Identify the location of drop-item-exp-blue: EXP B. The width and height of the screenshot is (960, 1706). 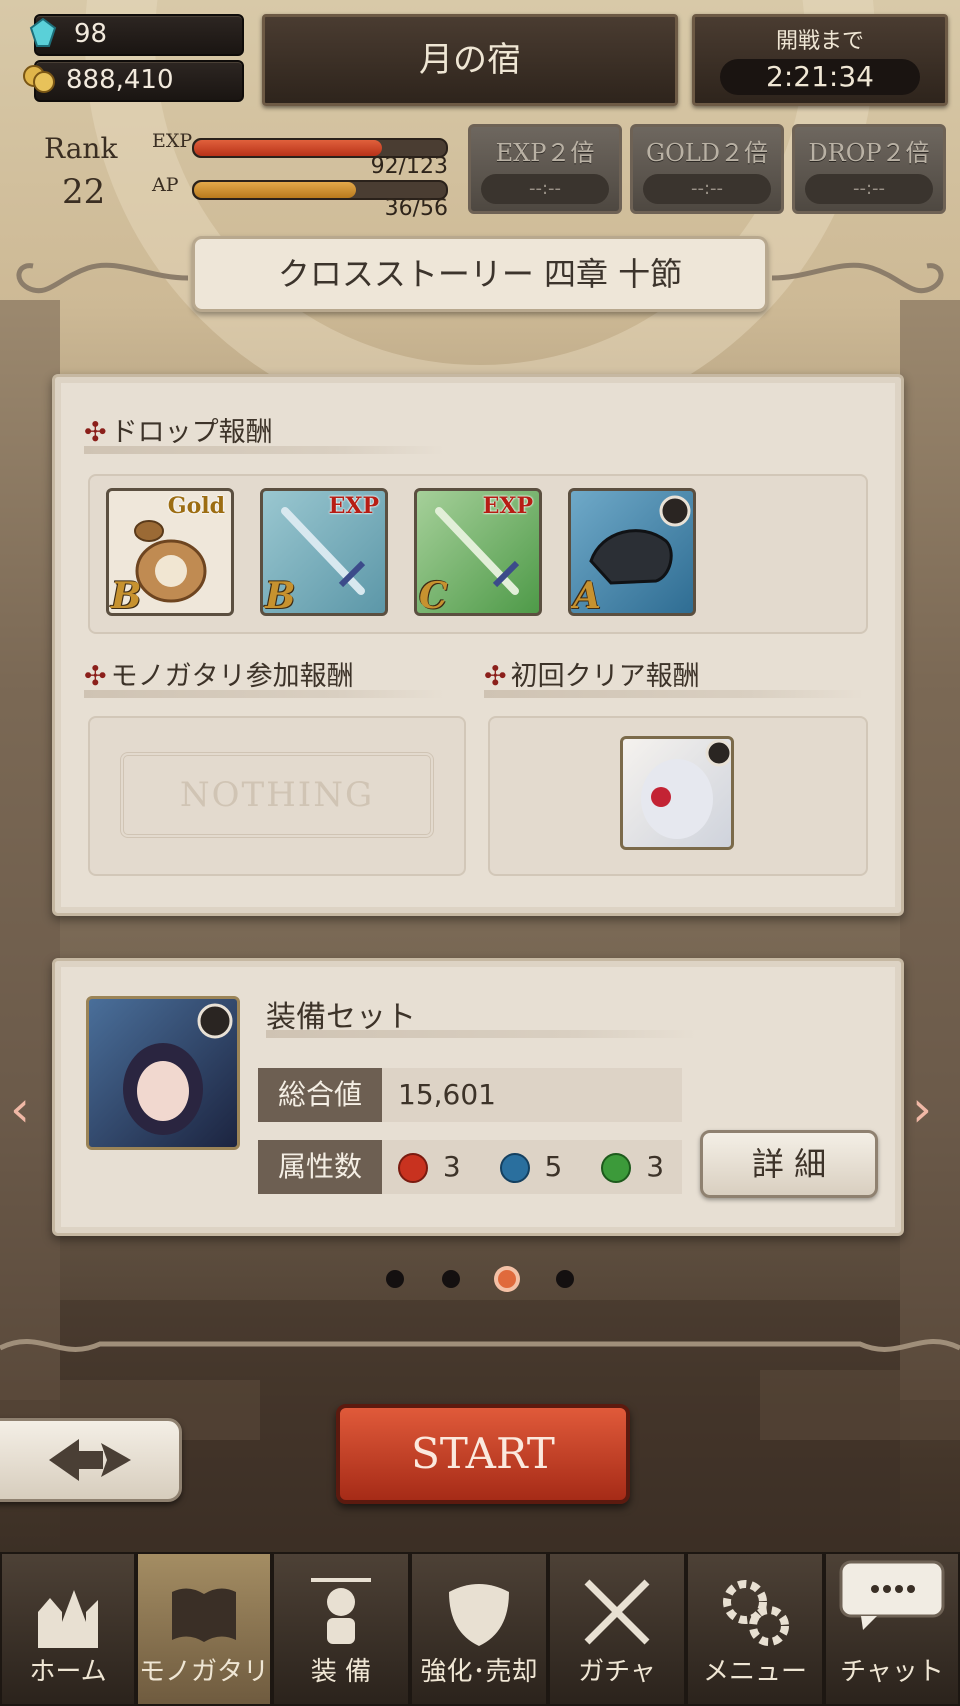
(324, 552).